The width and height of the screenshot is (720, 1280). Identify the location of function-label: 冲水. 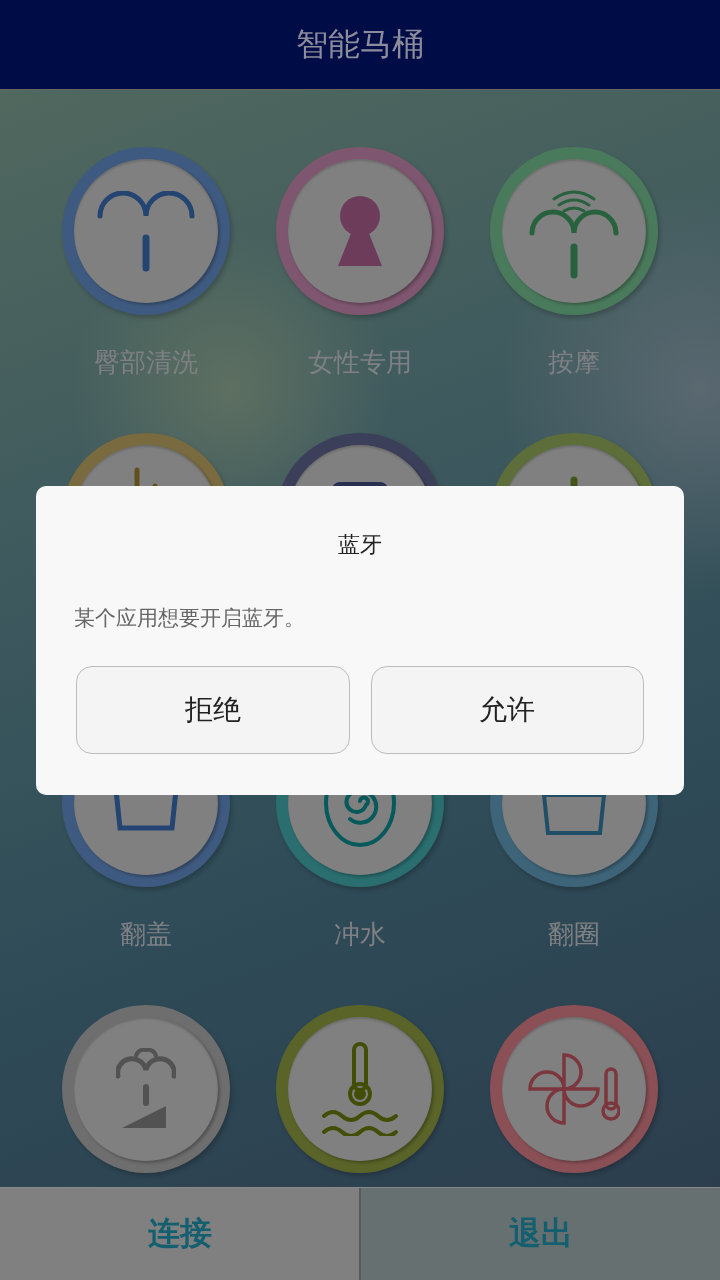
(360, 934).